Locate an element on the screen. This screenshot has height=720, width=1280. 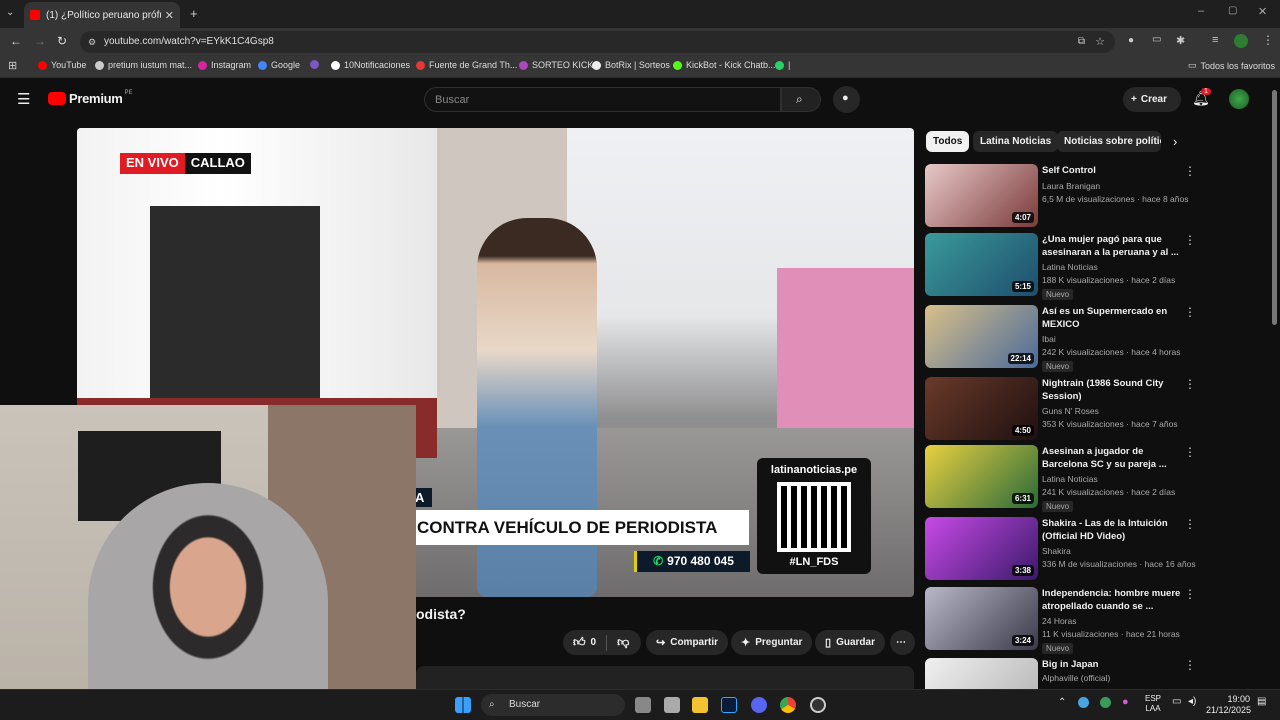
system-clock: 19:00 21/12/2025 is located at coordinates (1228, 705).